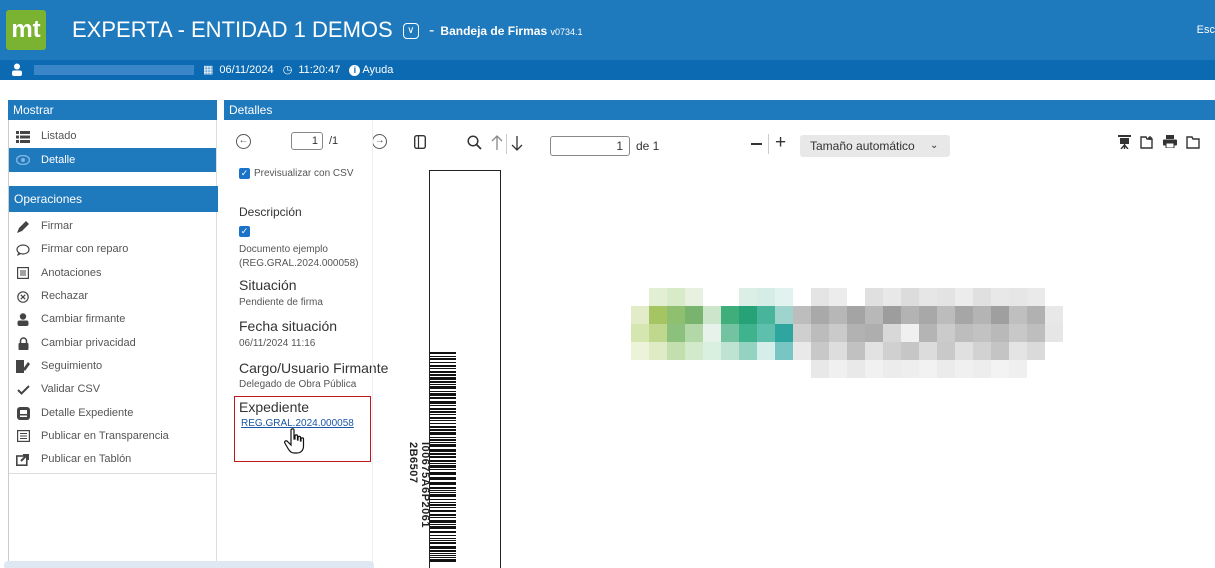 This screenshot has width=1215, height=568. Describe the element at coordinates (112, 389) in the screenshot. I see `menu-item-validar-csv: Validar CSV` at that location.